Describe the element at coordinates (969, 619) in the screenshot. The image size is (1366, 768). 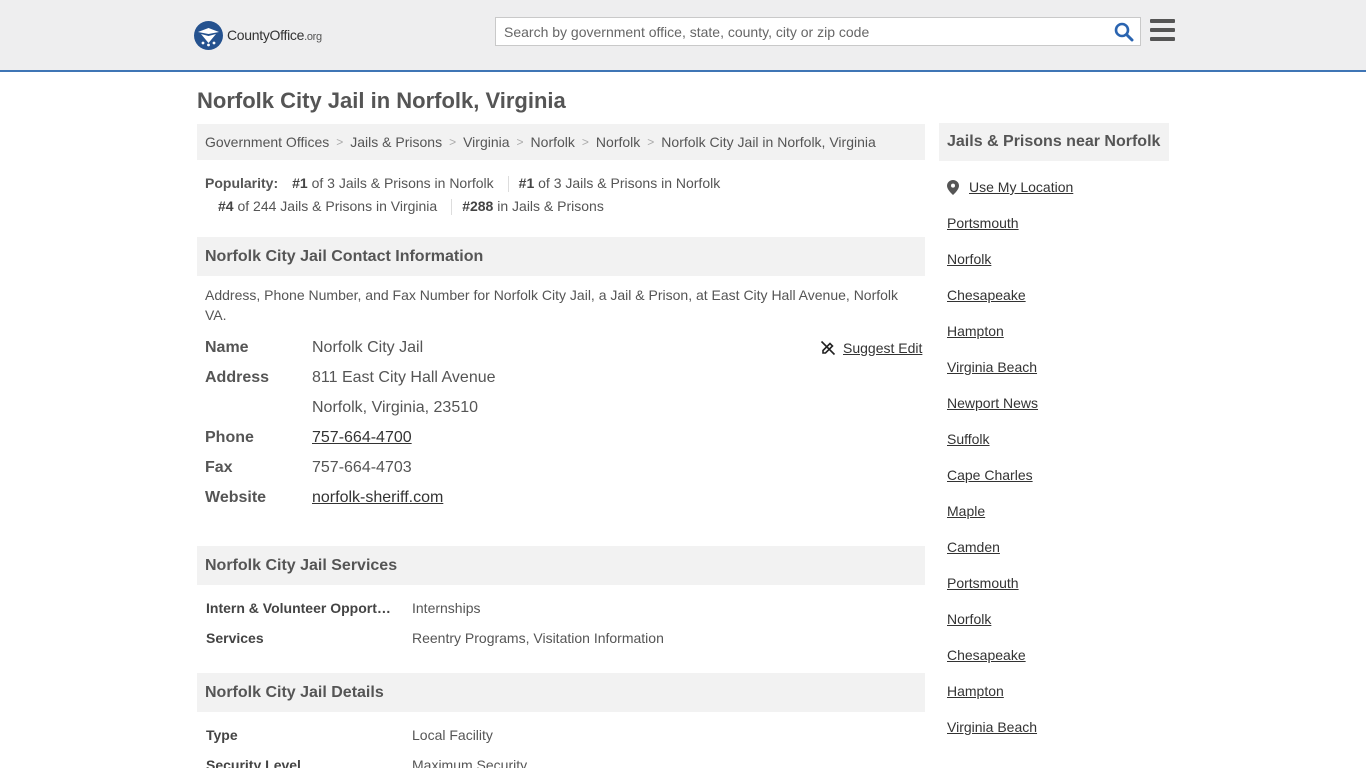
I see `sidebar-link-norfolk-2: Norfolk` at that location.